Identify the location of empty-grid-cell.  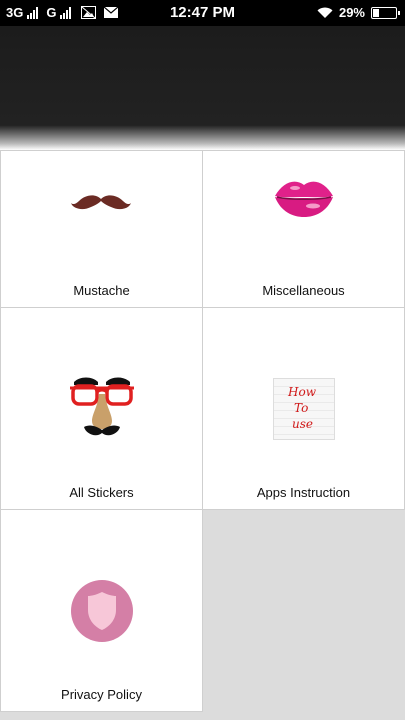
(304, 615).